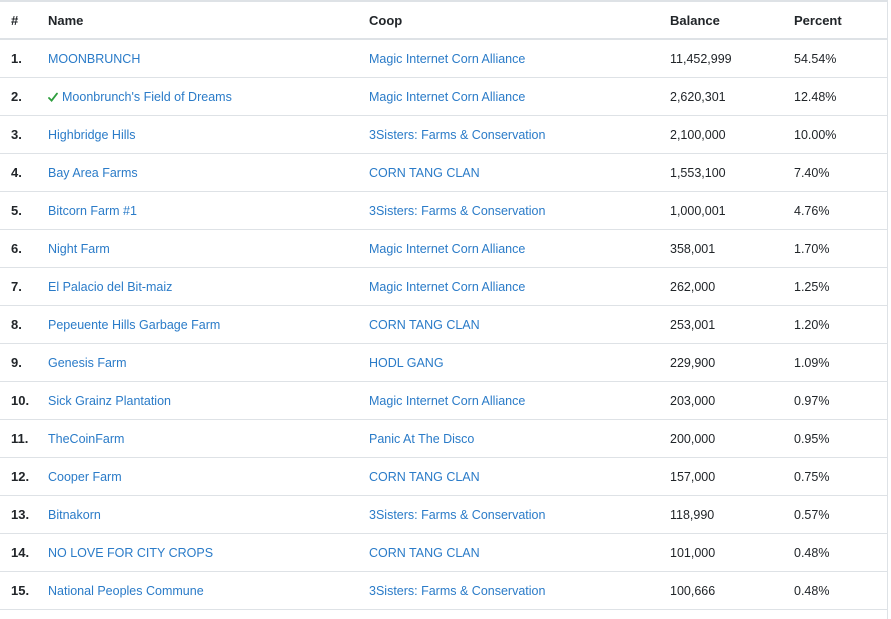 This screenshot has width=891, height=619. Describe the element at coordinates (732, 590) in the screenshot. I see `balance-cell: 100,666` at that location.